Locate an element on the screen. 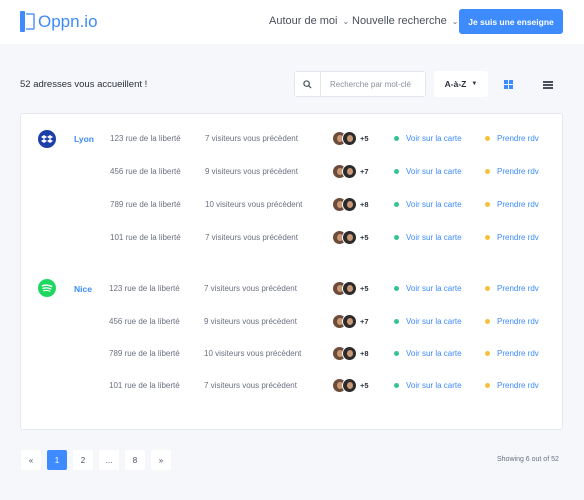  nav-autour-de-moi: Autour de moi ⌄ is located at coordinates (309, 21).